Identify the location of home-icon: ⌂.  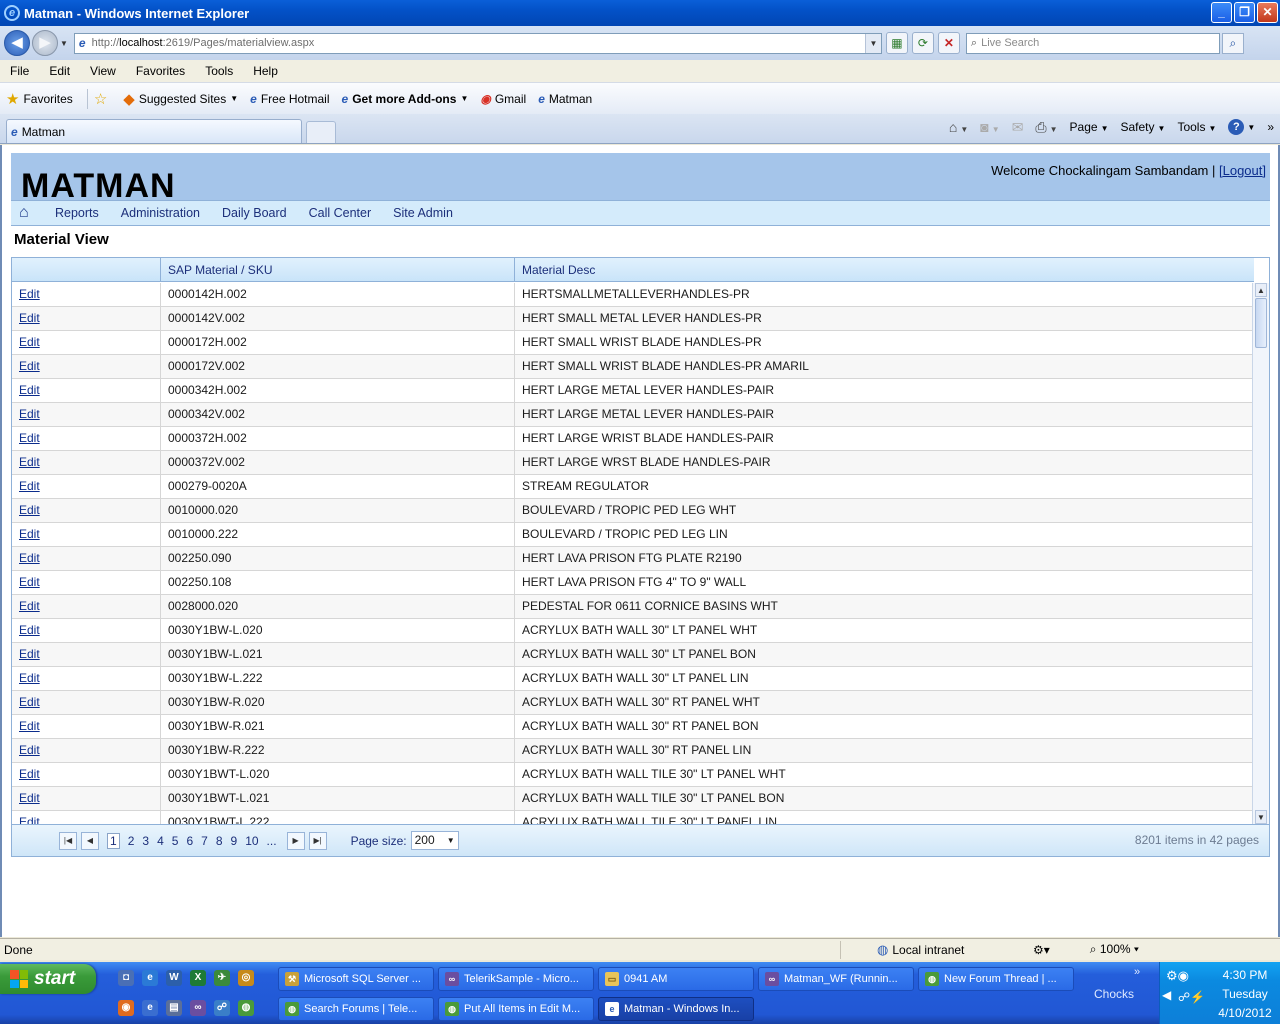
(29, 213).